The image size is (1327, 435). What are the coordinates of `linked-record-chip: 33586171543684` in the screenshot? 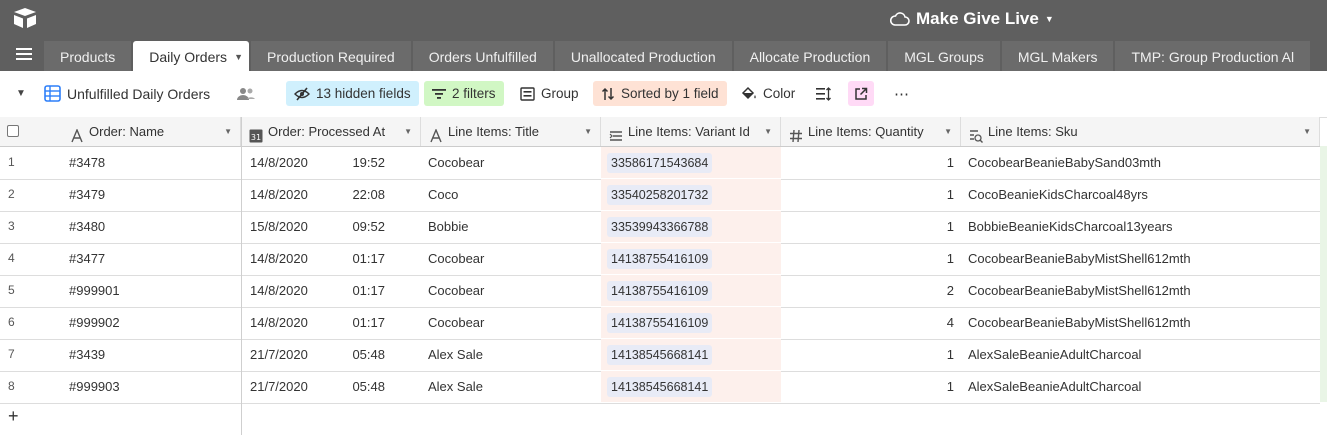 It's located at (660, 163).